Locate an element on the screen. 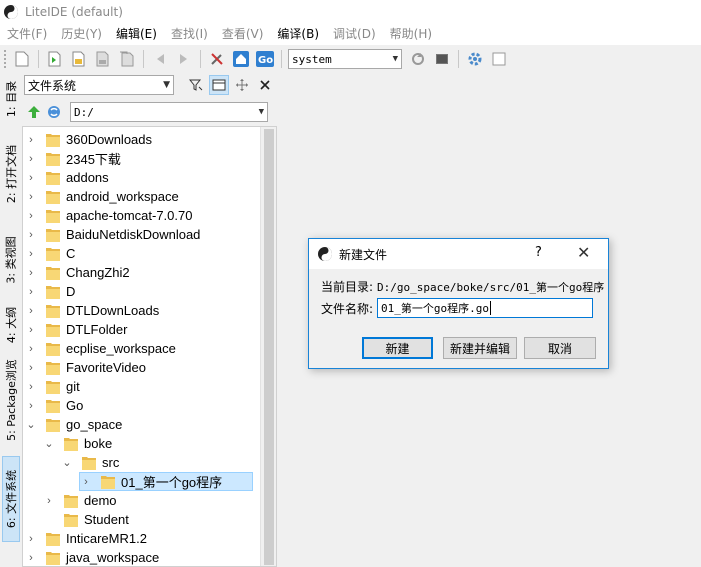 The height and width of the screenshot is (567, 701). menu-item: 查找(I) is located at coordinates (189, 34).